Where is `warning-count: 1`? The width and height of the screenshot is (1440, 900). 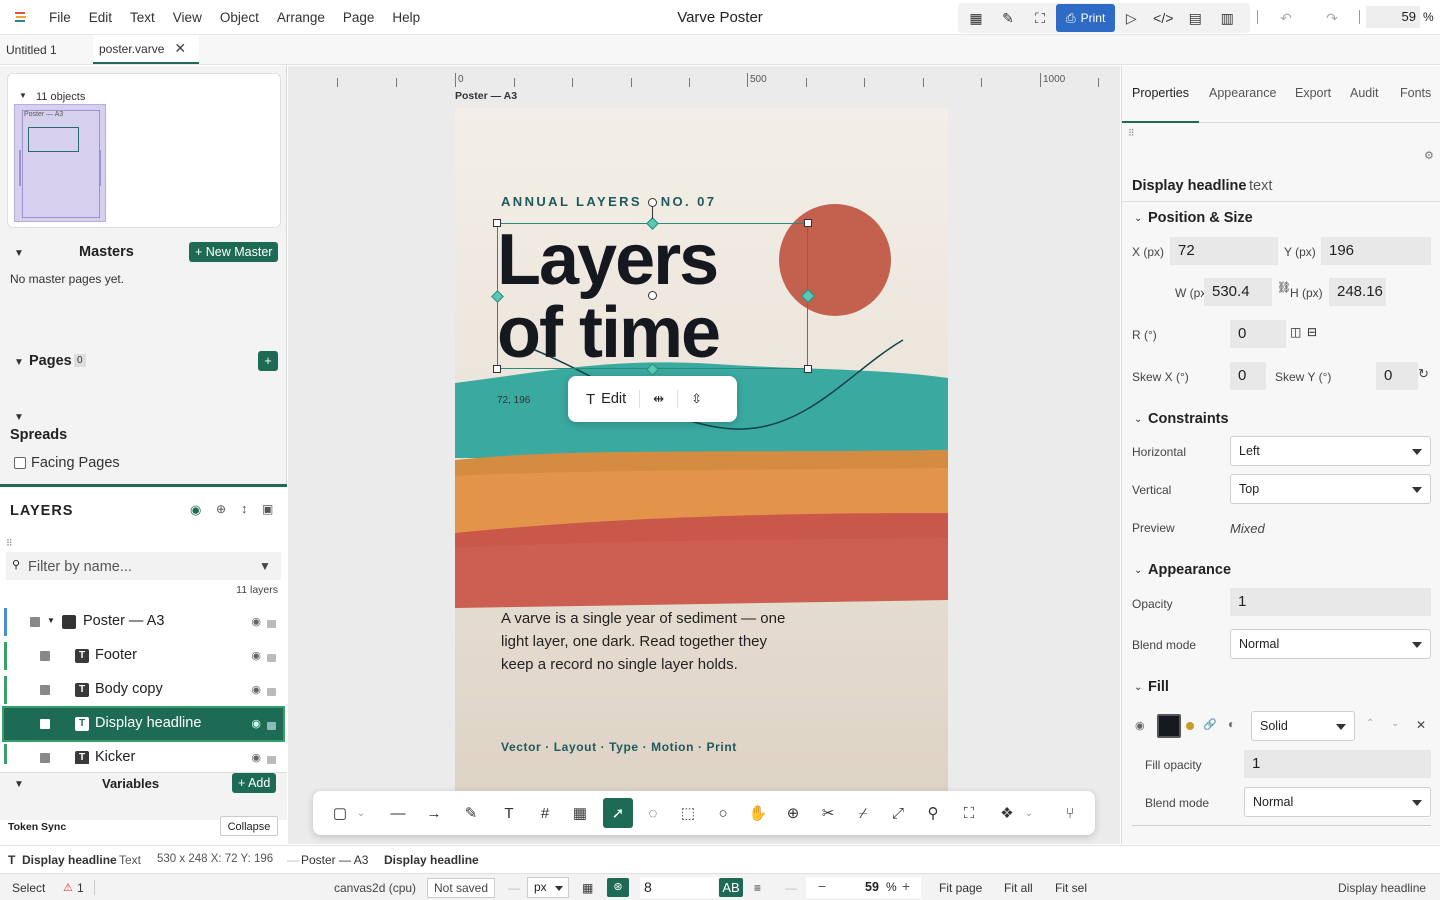 warning-count: 1 is located at coordinates (80, 888).